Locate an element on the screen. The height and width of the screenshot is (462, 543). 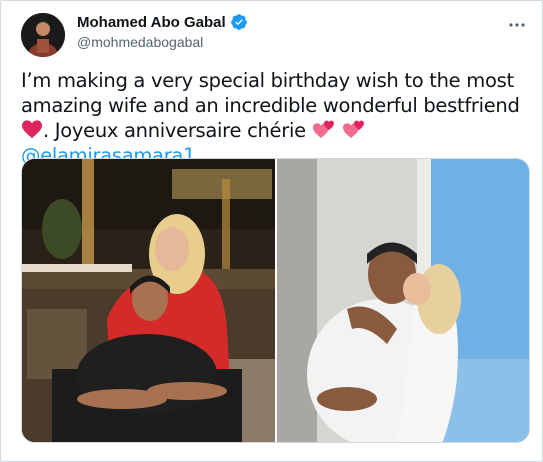
more-options-icon is located at coordinates (517, 25).